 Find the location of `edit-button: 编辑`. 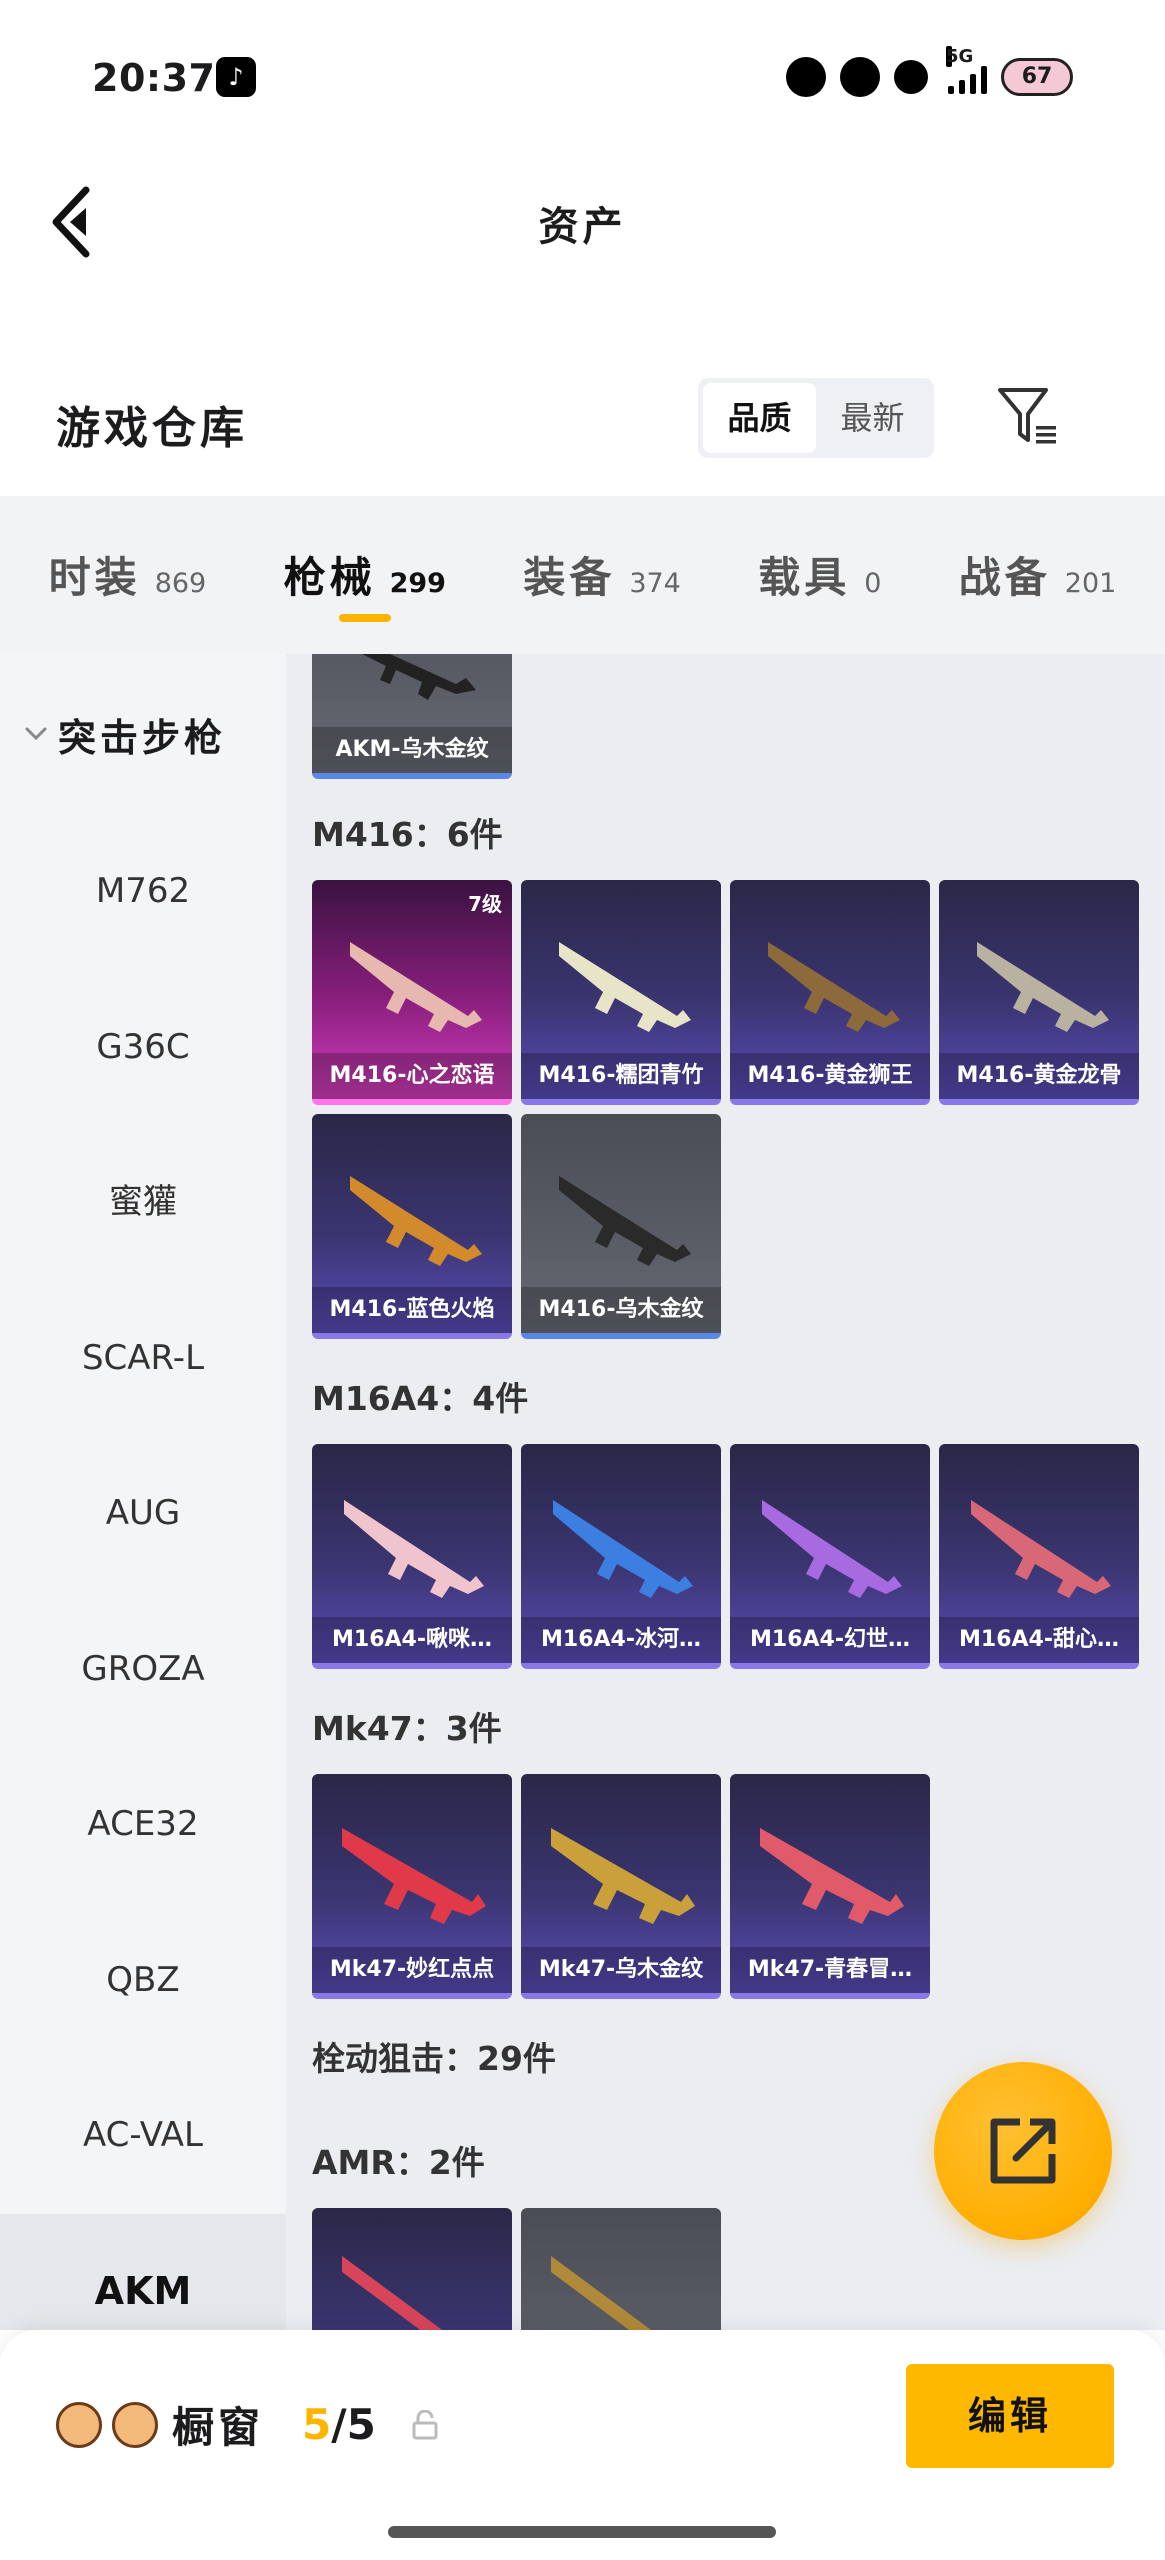

edit-button: 编辑 is located at coordinates (1010, 2416).